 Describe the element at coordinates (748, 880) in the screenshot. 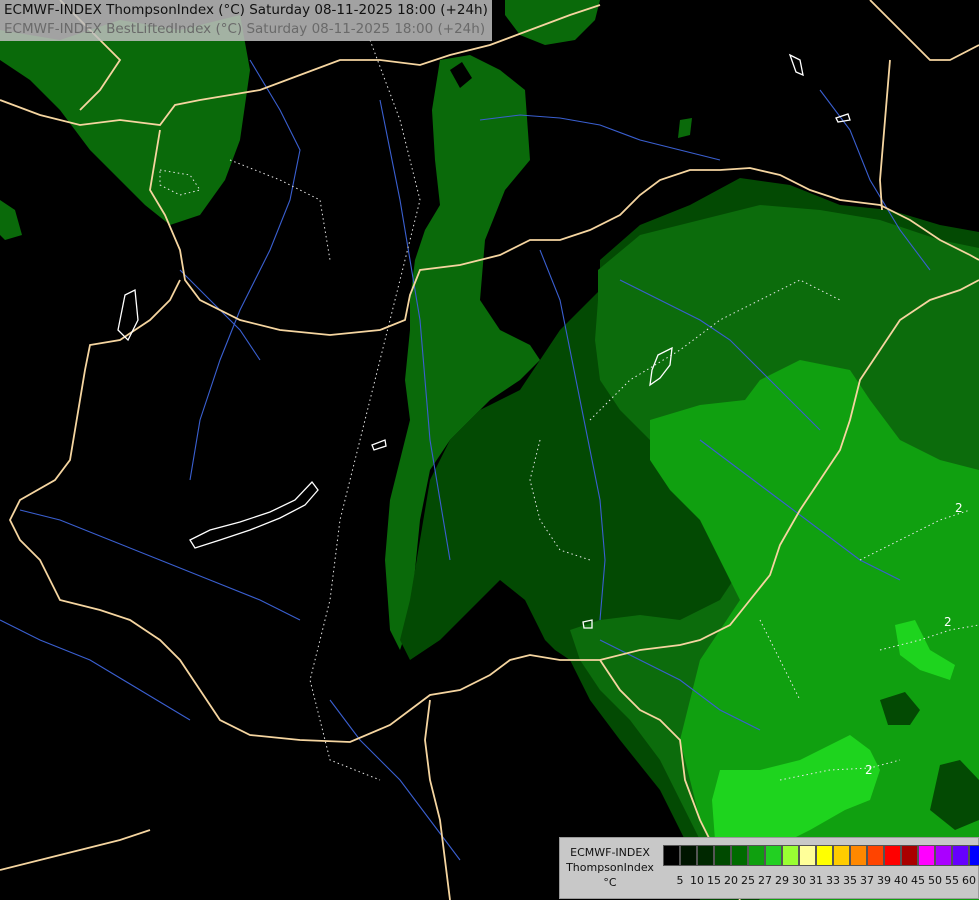

I see `legend-tick-label: 25` at that location.